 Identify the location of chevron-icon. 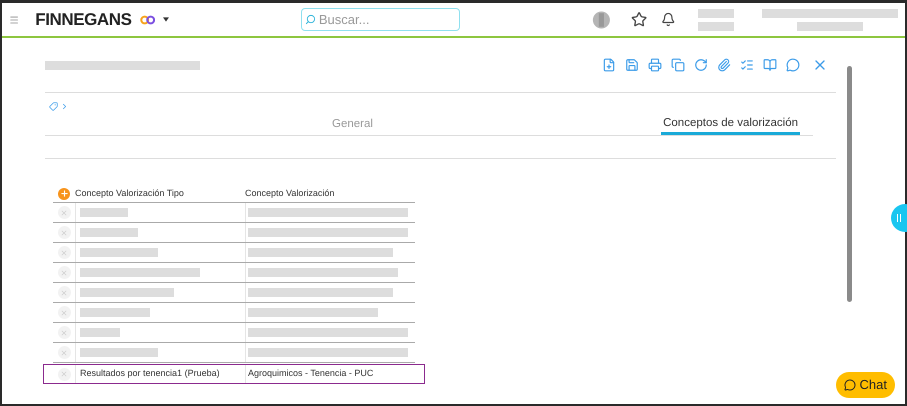
(64, 106).